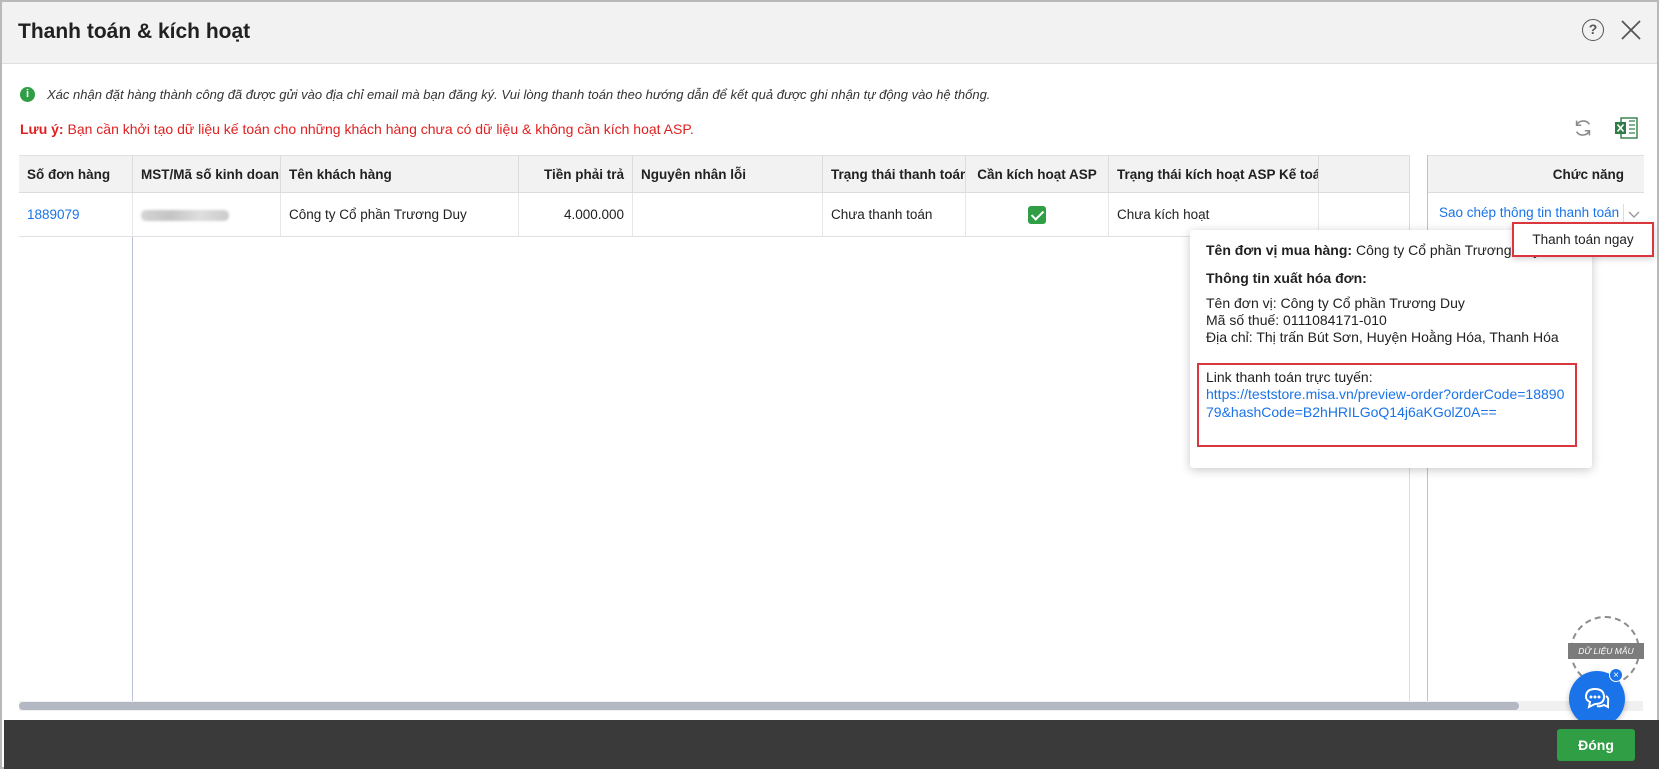 The height and width of the screenshot is (769, 1659). What do you see at coordinates (728, 214) in the screenshot?
I see `error-reason` at bounding box center [728, 214].